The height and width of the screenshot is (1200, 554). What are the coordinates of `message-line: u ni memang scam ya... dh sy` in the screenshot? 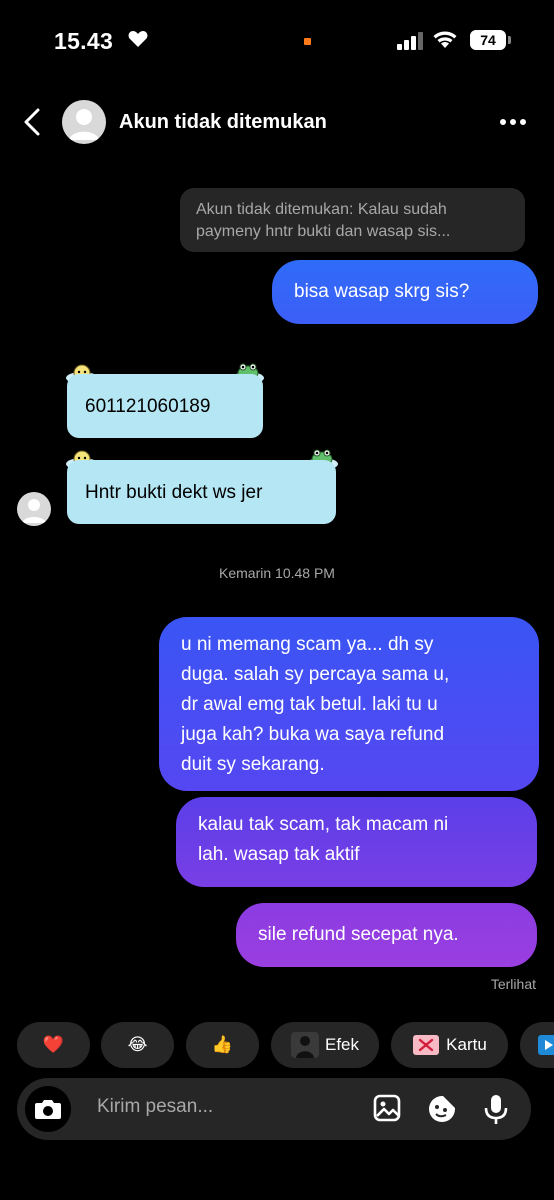 It's located at (307, 644).